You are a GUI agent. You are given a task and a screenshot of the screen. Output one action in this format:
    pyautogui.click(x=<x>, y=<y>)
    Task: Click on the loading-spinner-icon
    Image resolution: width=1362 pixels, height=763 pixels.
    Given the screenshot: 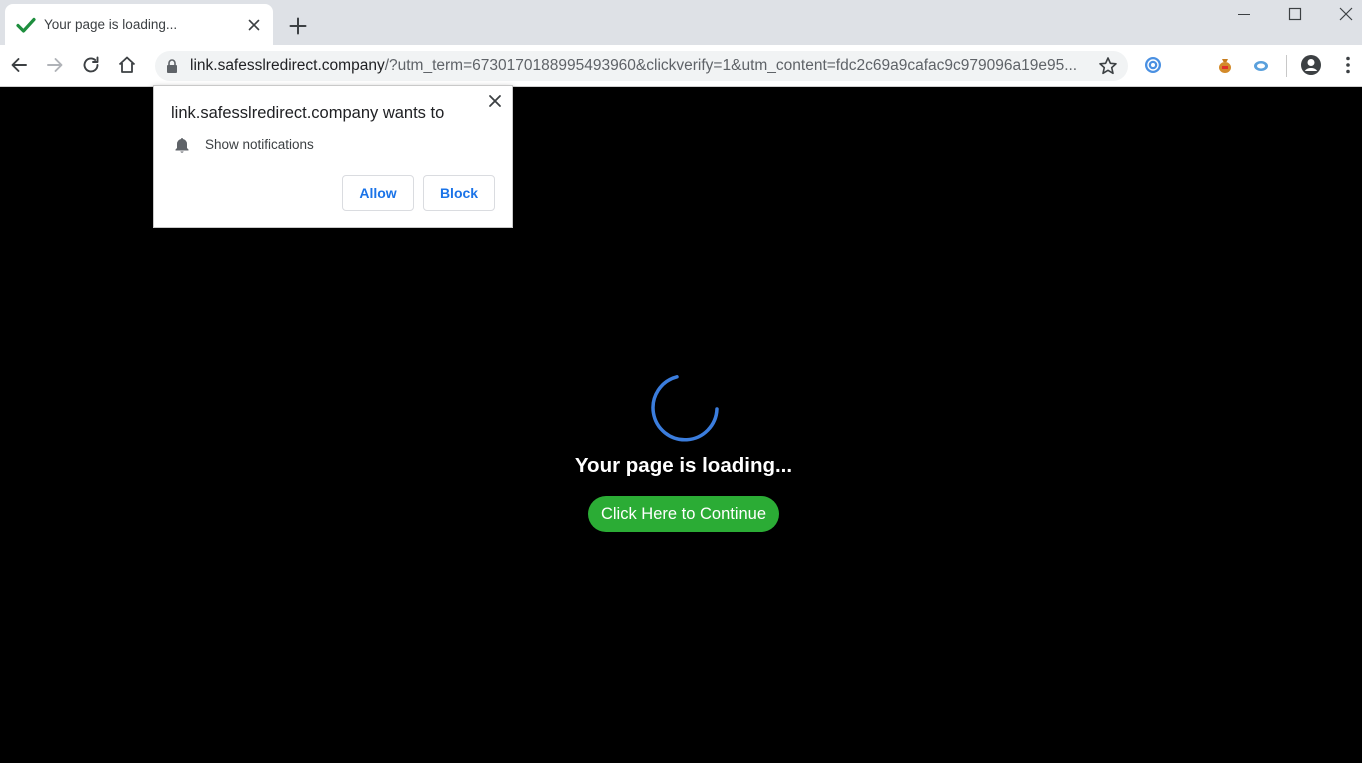 What is the action you would take?
    pyautogui.click(x=685, y=408)
    